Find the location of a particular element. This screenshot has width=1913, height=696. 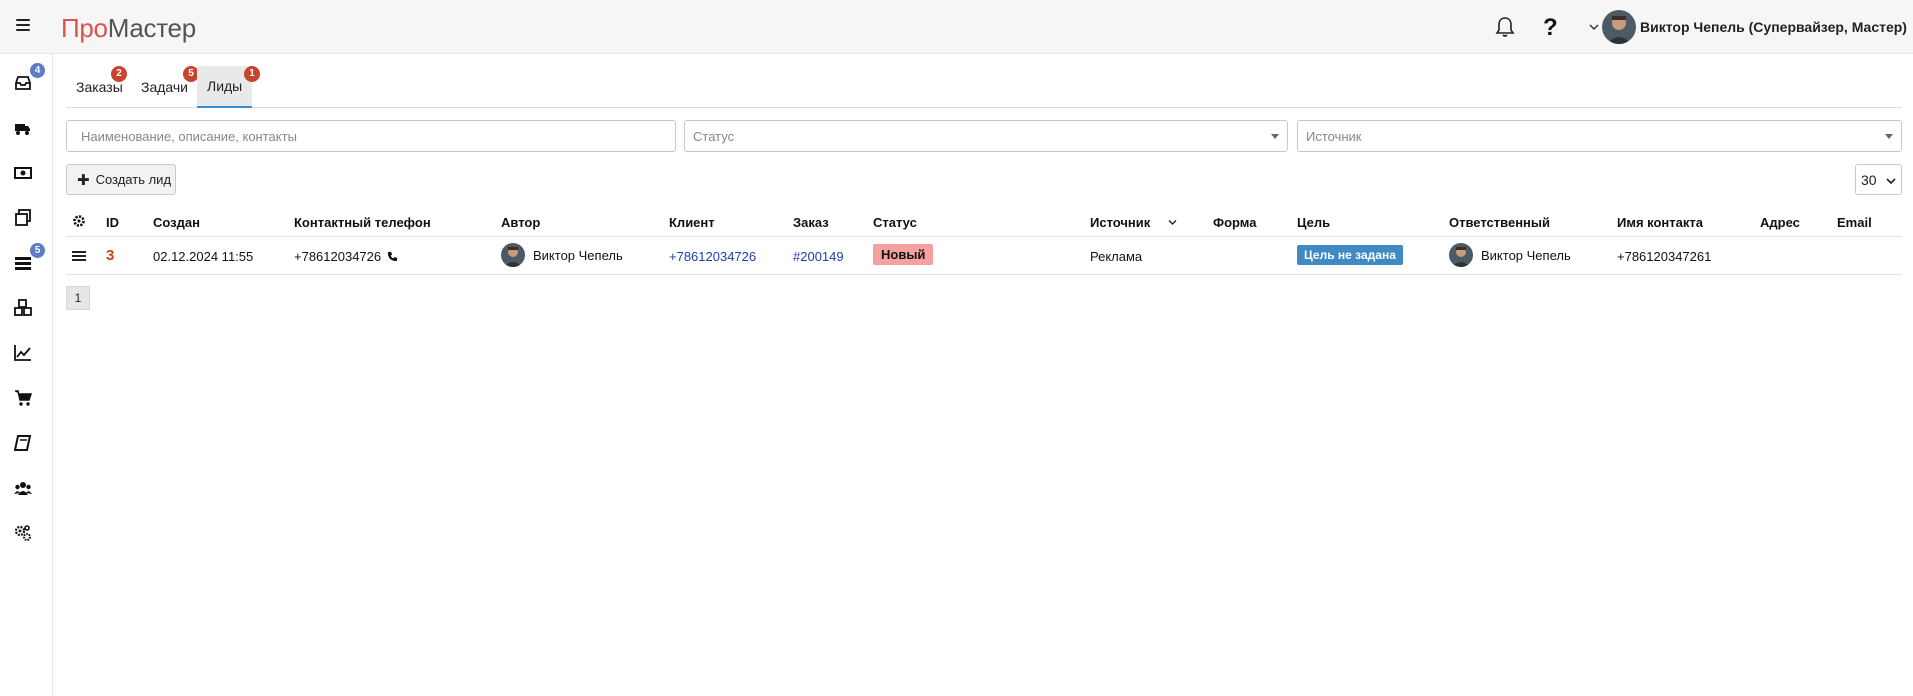

bell-icon is located at coordinates (1506, 27).